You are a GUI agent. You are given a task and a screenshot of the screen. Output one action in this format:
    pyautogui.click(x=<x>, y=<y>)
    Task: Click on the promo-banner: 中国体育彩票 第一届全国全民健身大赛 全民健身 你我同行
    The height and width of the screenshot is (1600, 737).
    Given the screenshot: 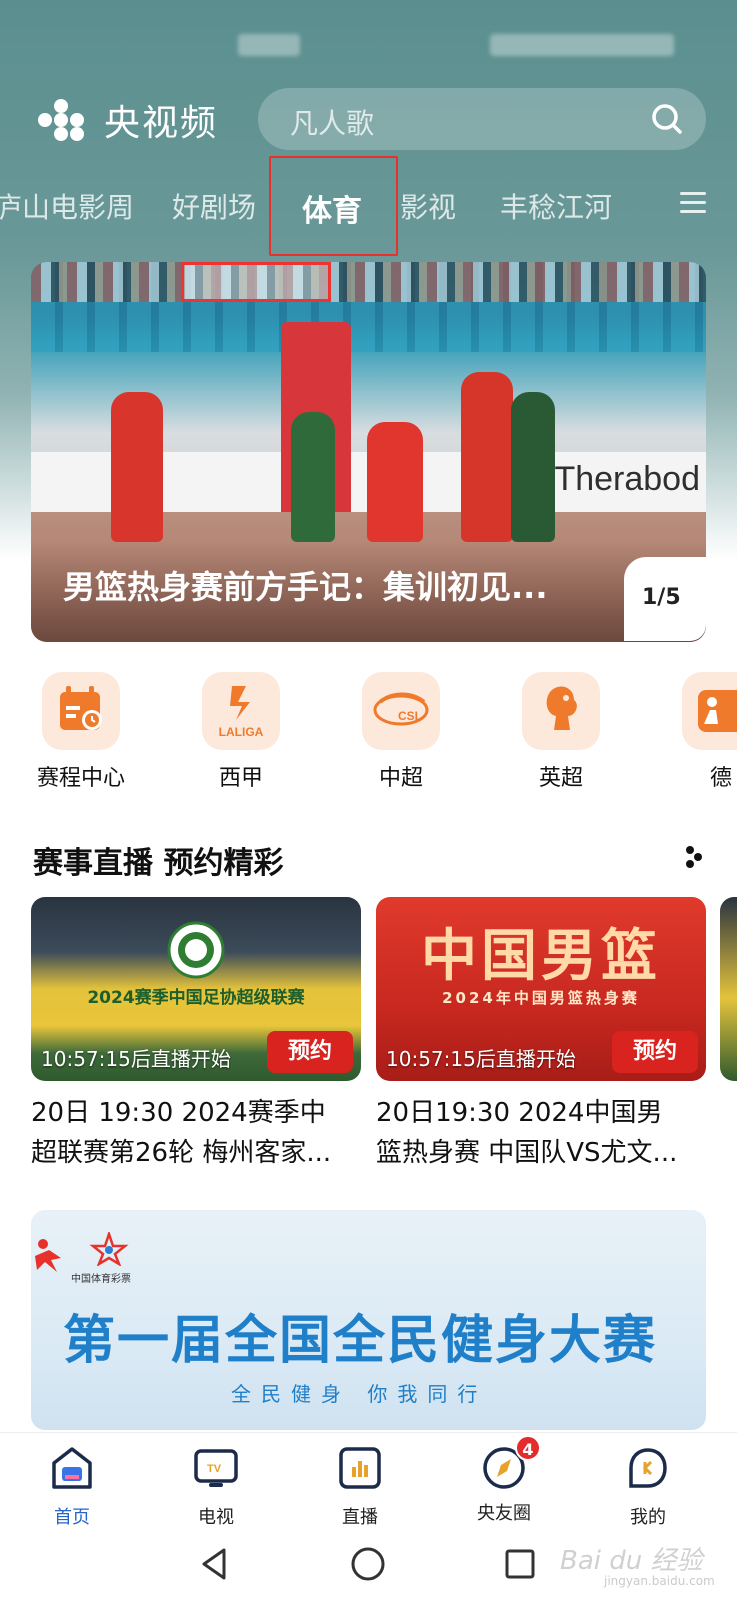 What is the action you would take?
    pyautogui.click(x=368, y=1320)
    